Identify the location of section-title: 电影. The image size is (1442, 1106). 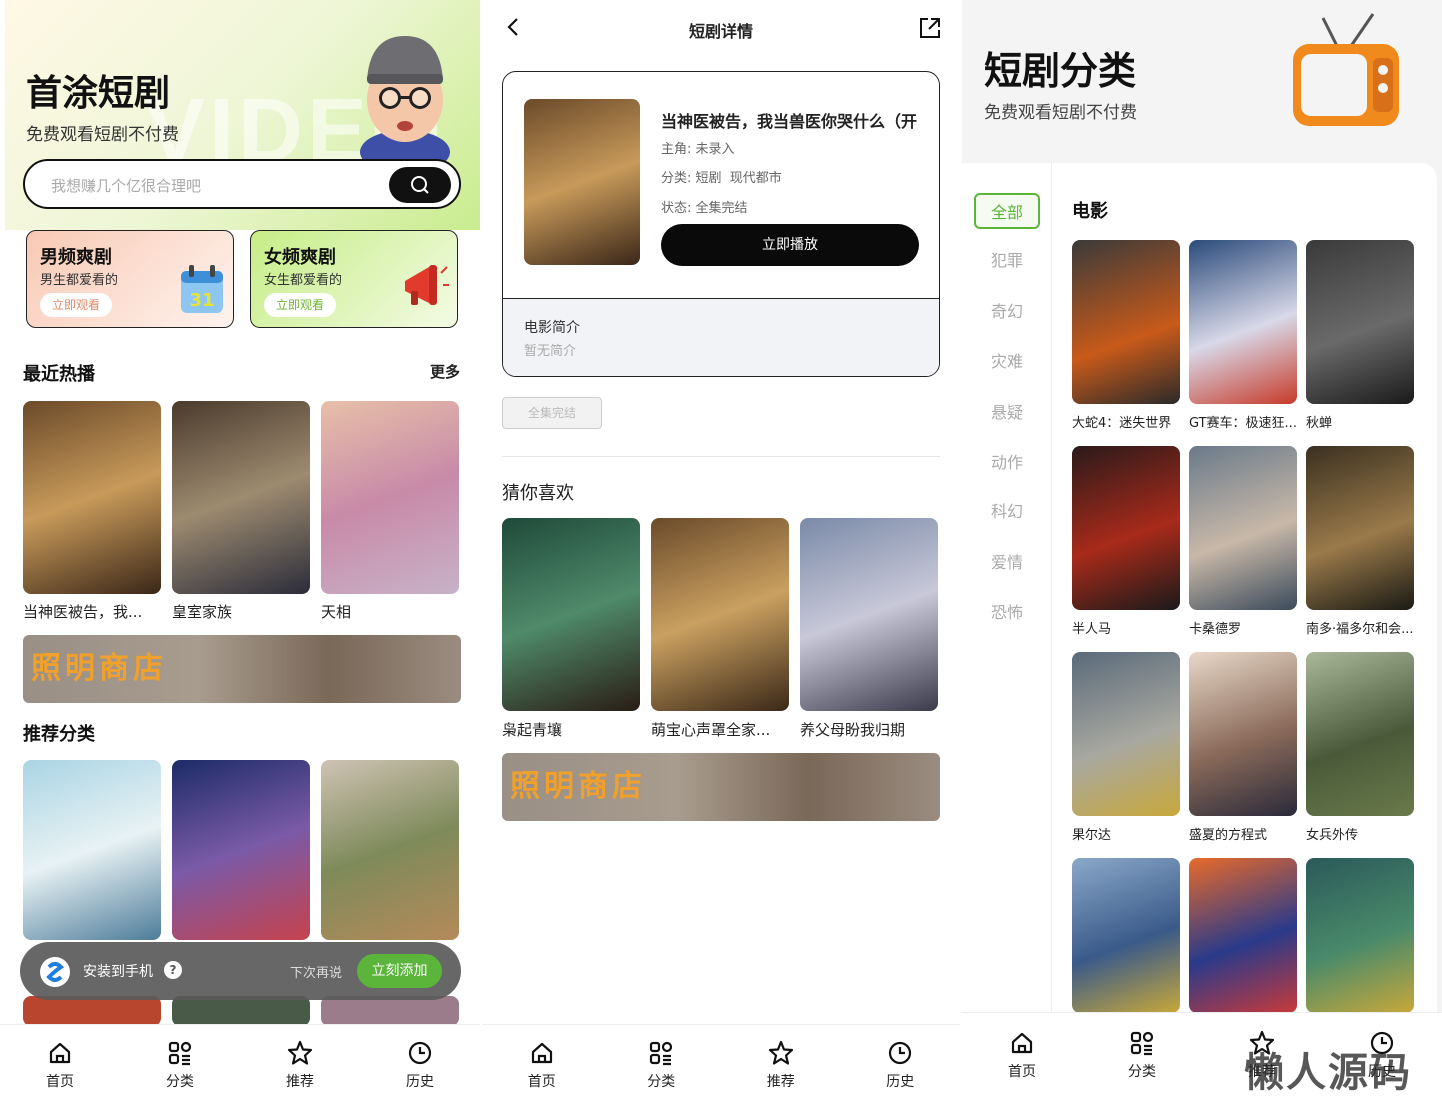
(1090, 211).